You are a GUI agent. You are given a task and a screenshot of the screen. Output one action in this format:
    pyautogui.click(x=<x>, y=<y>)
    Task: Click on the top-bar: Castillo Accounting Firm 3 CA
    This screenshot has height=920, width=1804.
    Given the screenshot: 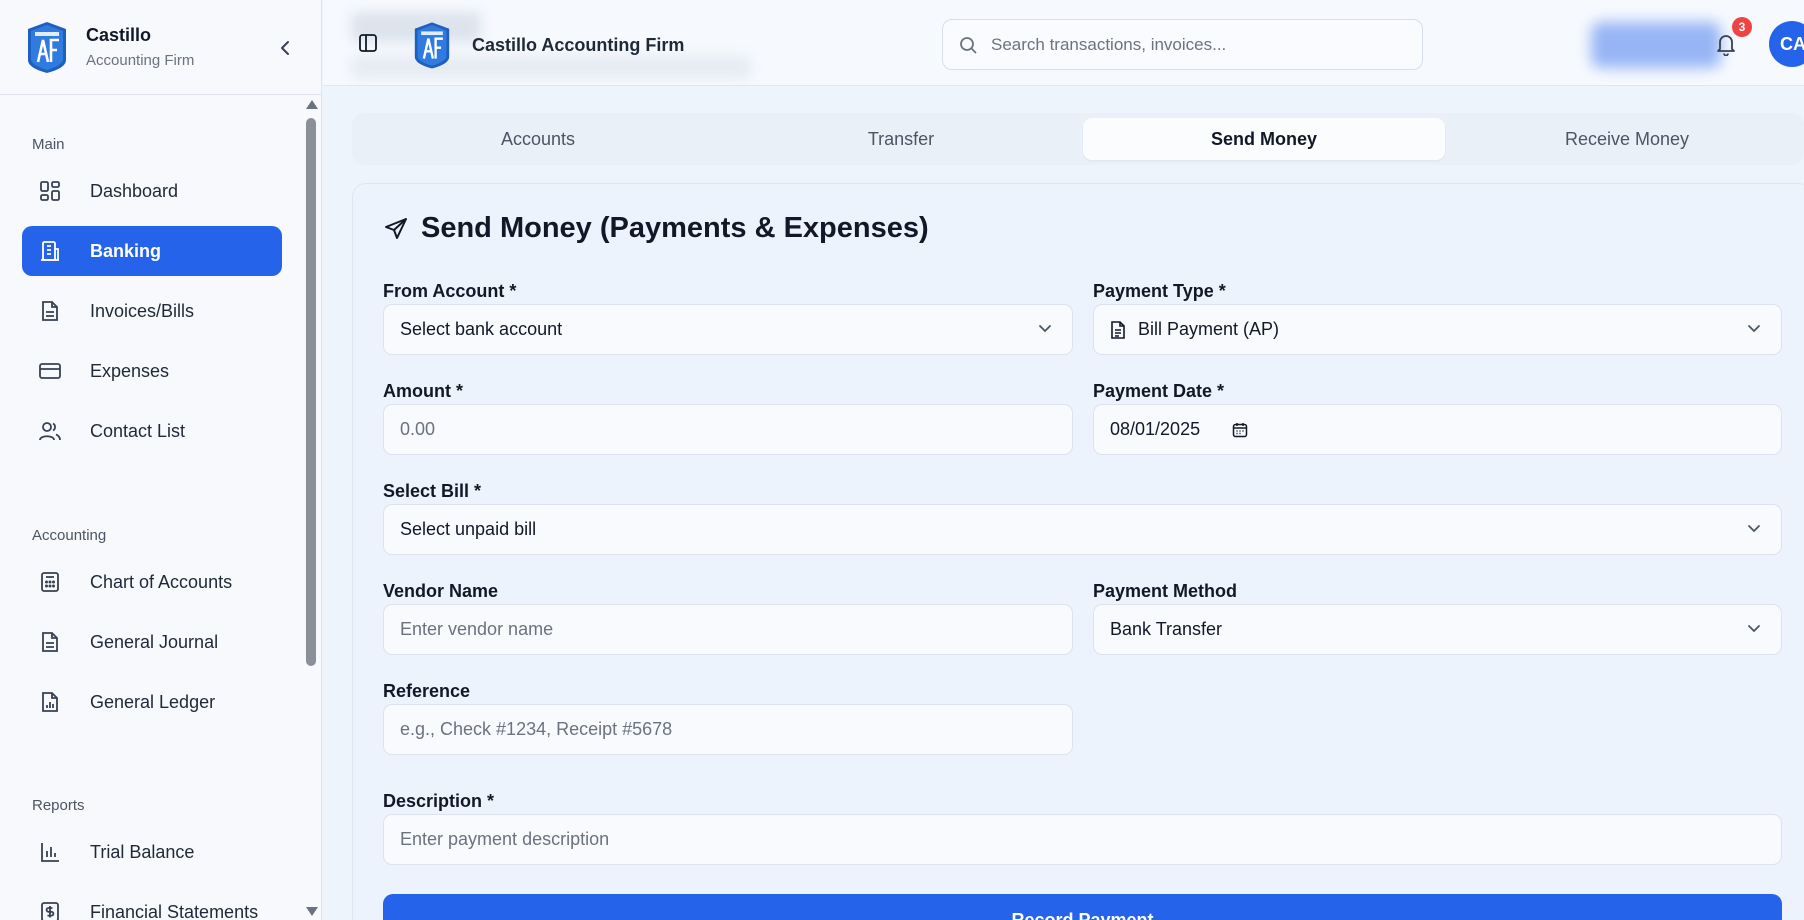 What is the action you would take?
    pyautogui.click(x=1063, y=43)
    